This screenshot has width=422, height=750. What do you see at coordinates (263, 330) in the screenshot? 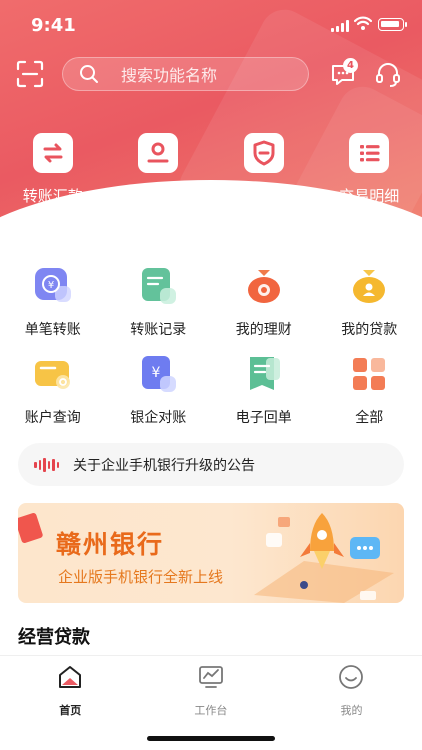
I see `grid-item-label: 我的理财` at bounding box center [263, 330].